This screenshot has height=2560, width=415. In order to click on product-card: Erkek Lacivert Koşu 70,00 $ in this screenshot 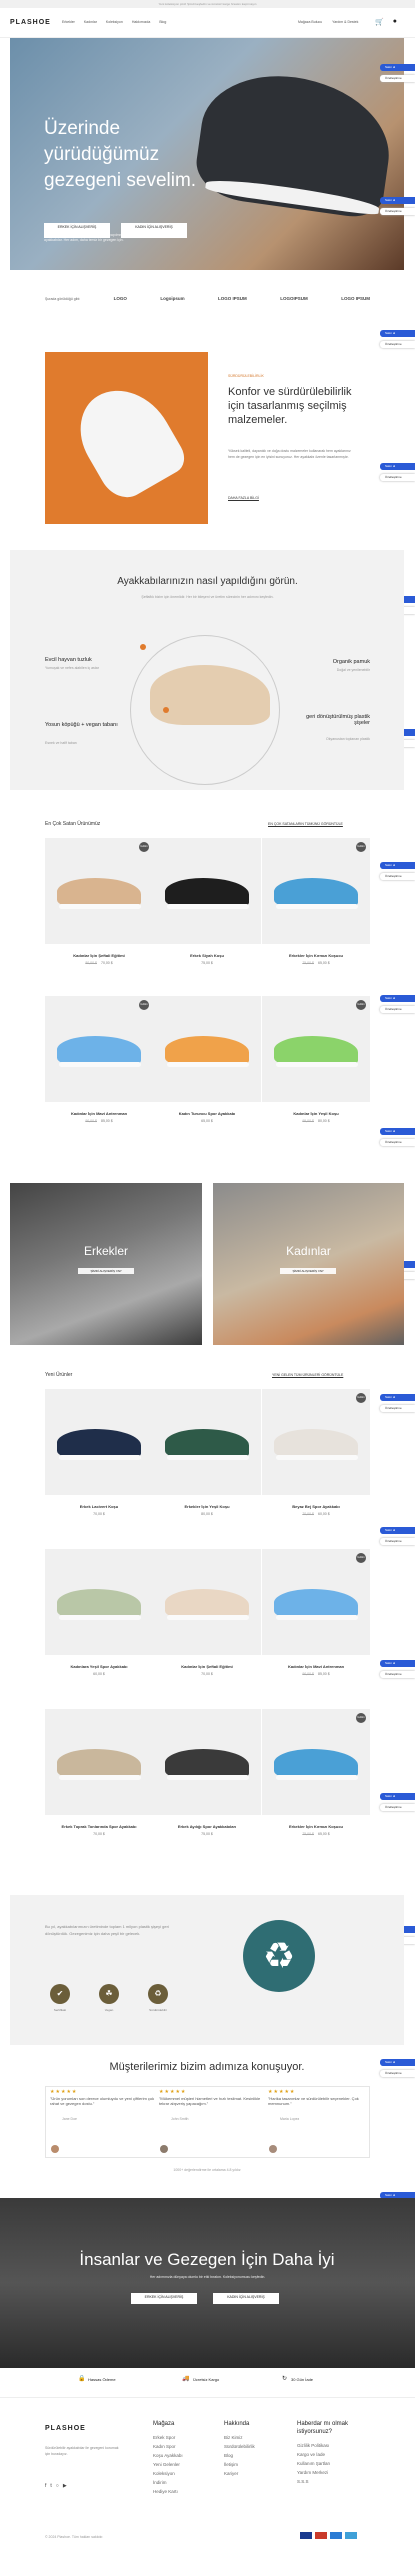, I will do `click(99, 1456)`.